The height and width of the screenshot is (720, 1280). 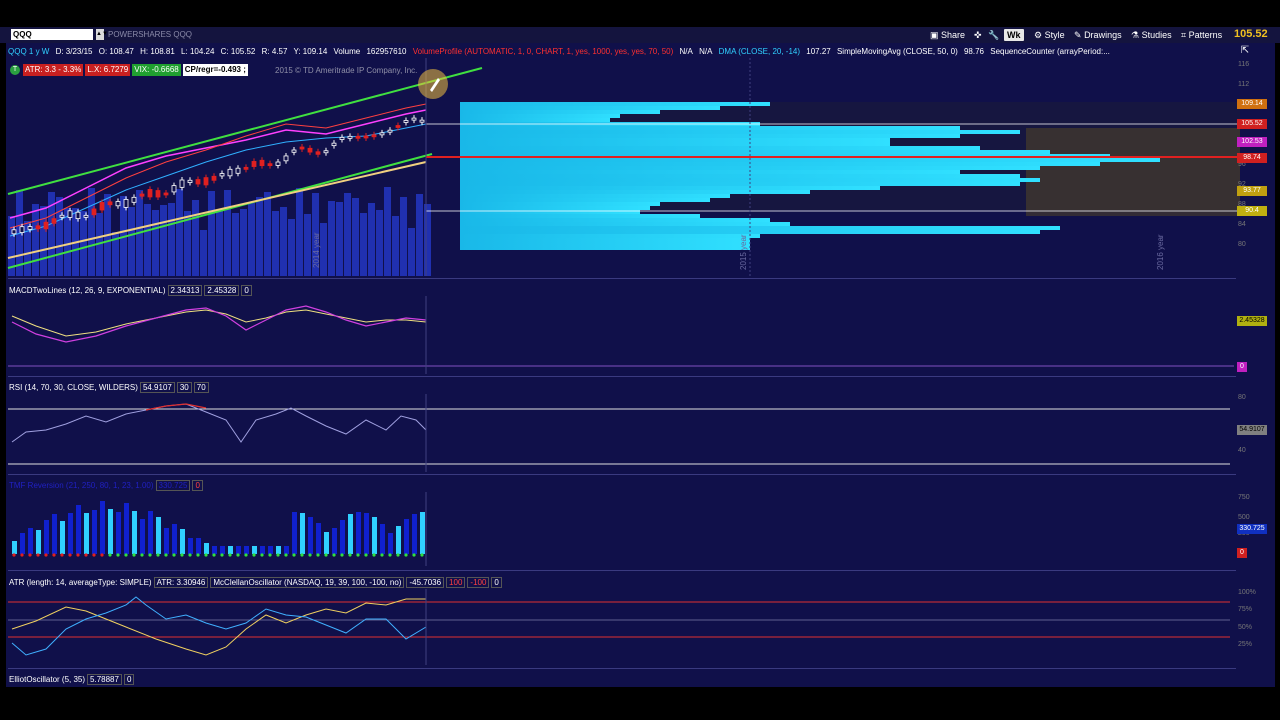 I want to click on patterns-button: ⌗ Patterns, so click(x=1201, y=35).